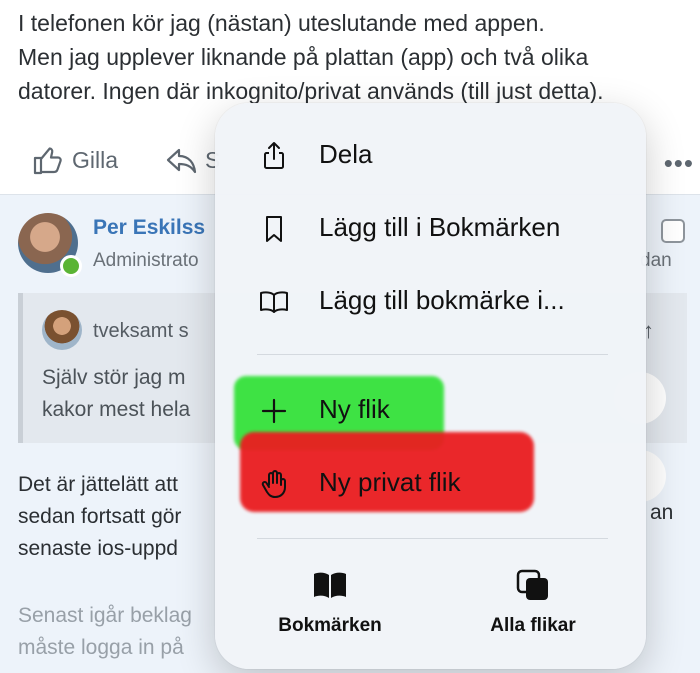  I want to click on menu-item-share: Dela, so click(430, 156).